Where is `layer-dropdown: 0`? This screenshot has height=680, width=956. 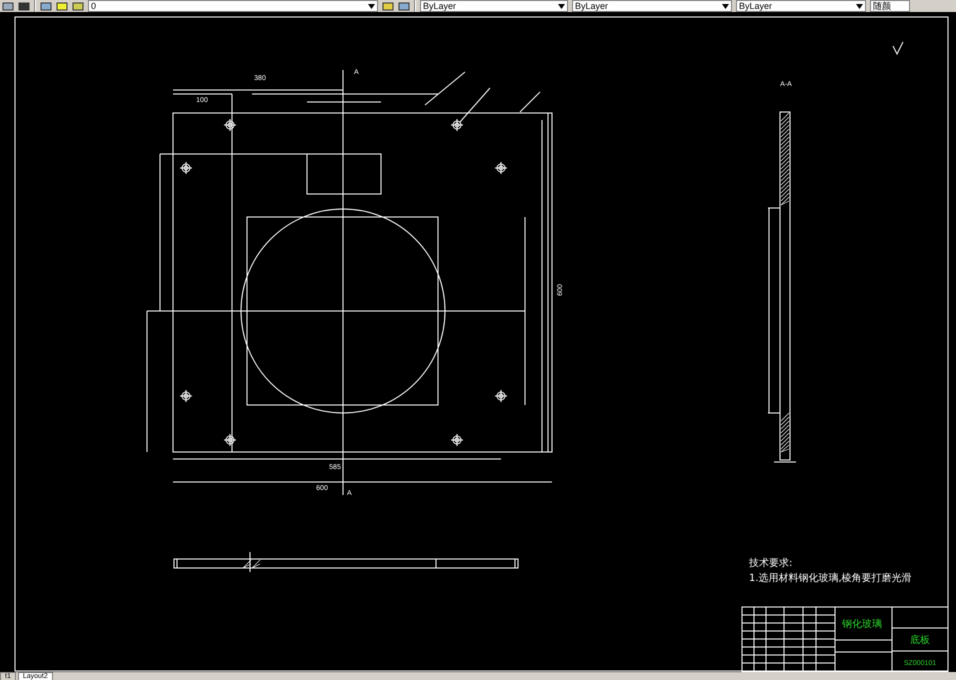 layer-dropdown: 0 is located at coordinates (233, 6).